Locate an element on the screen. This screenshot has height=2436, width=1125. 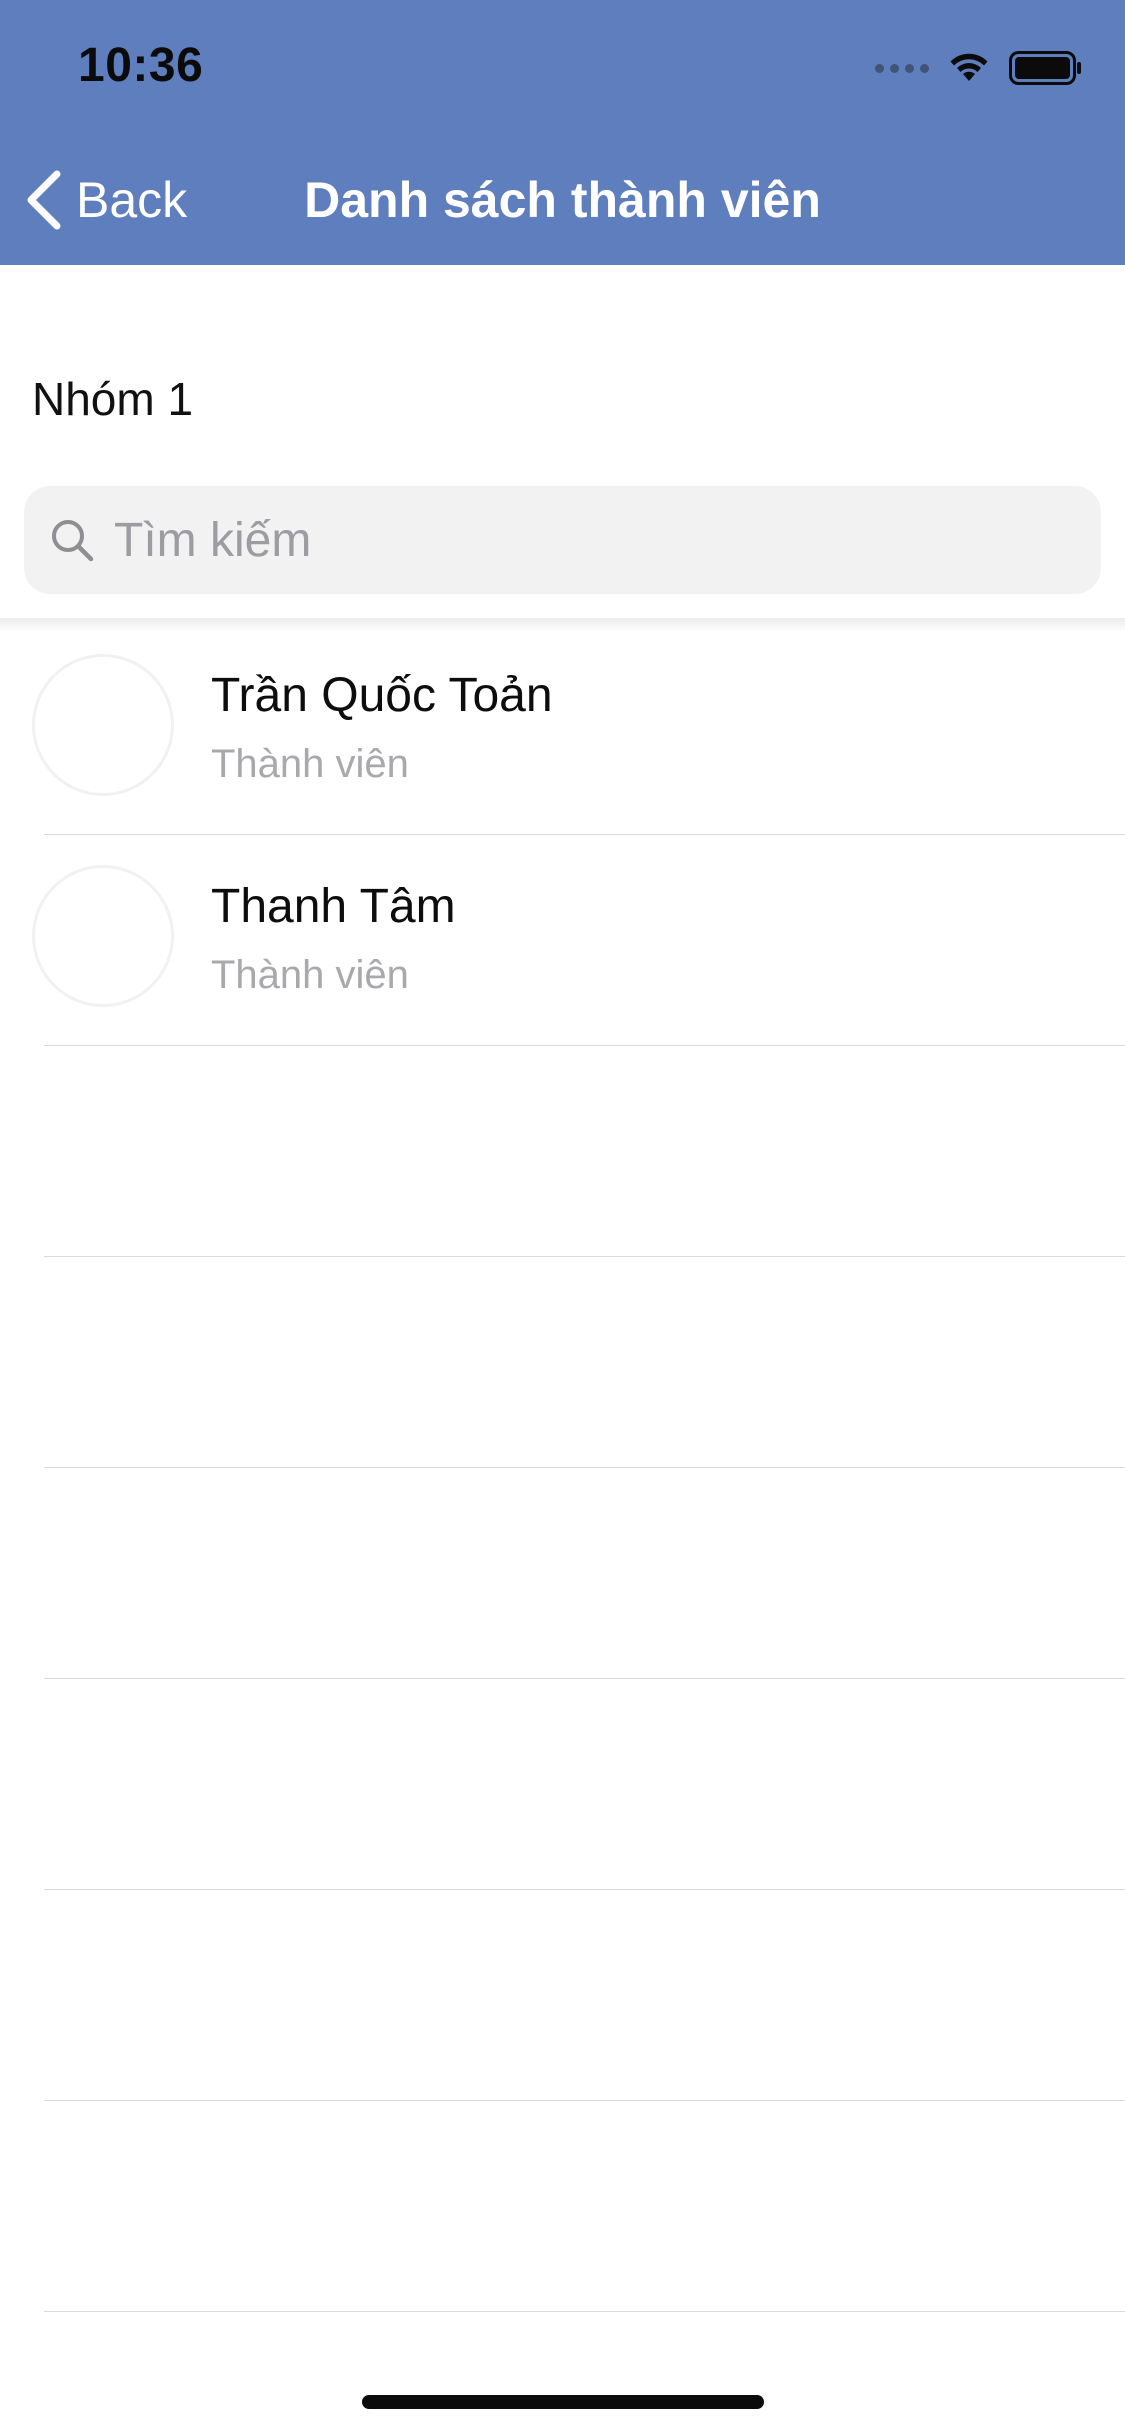
status-icons is located at coordinates (979, 68).